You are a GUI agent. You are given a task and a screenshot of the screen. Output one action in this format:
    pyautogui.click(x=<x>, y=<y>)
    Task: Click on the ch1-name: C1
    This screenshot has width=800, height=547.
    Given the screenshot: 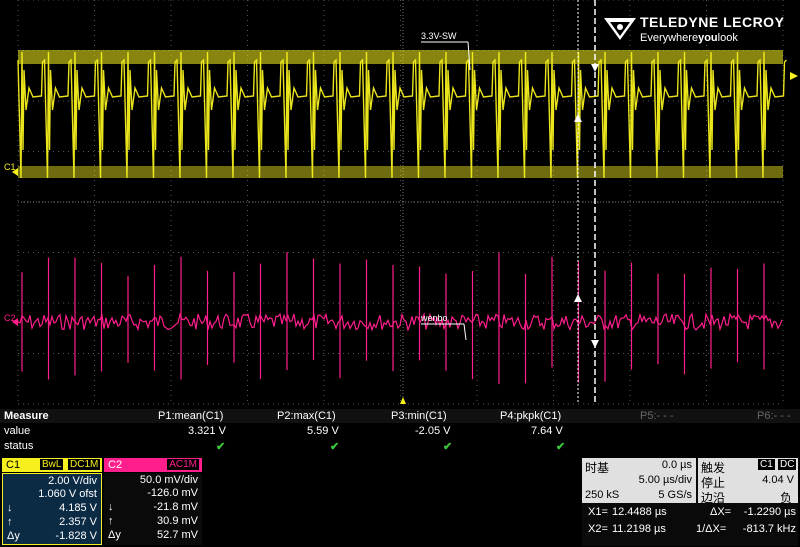 What is the action you would take?
    pyautogui.click(x=13, y=465)
    